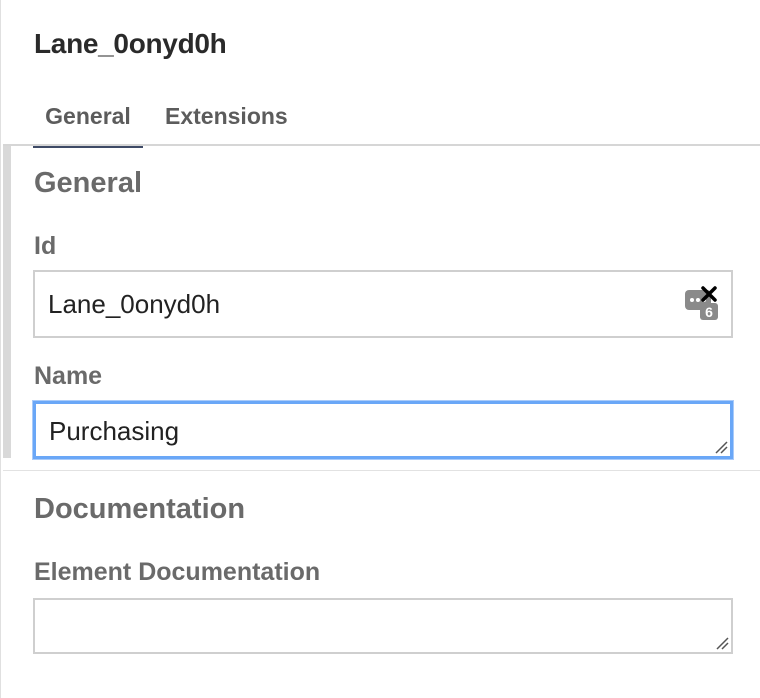 The width and height of the screenshot is (760, 698). I want to click on name-field-value: Purchasing, so click(114, 431).